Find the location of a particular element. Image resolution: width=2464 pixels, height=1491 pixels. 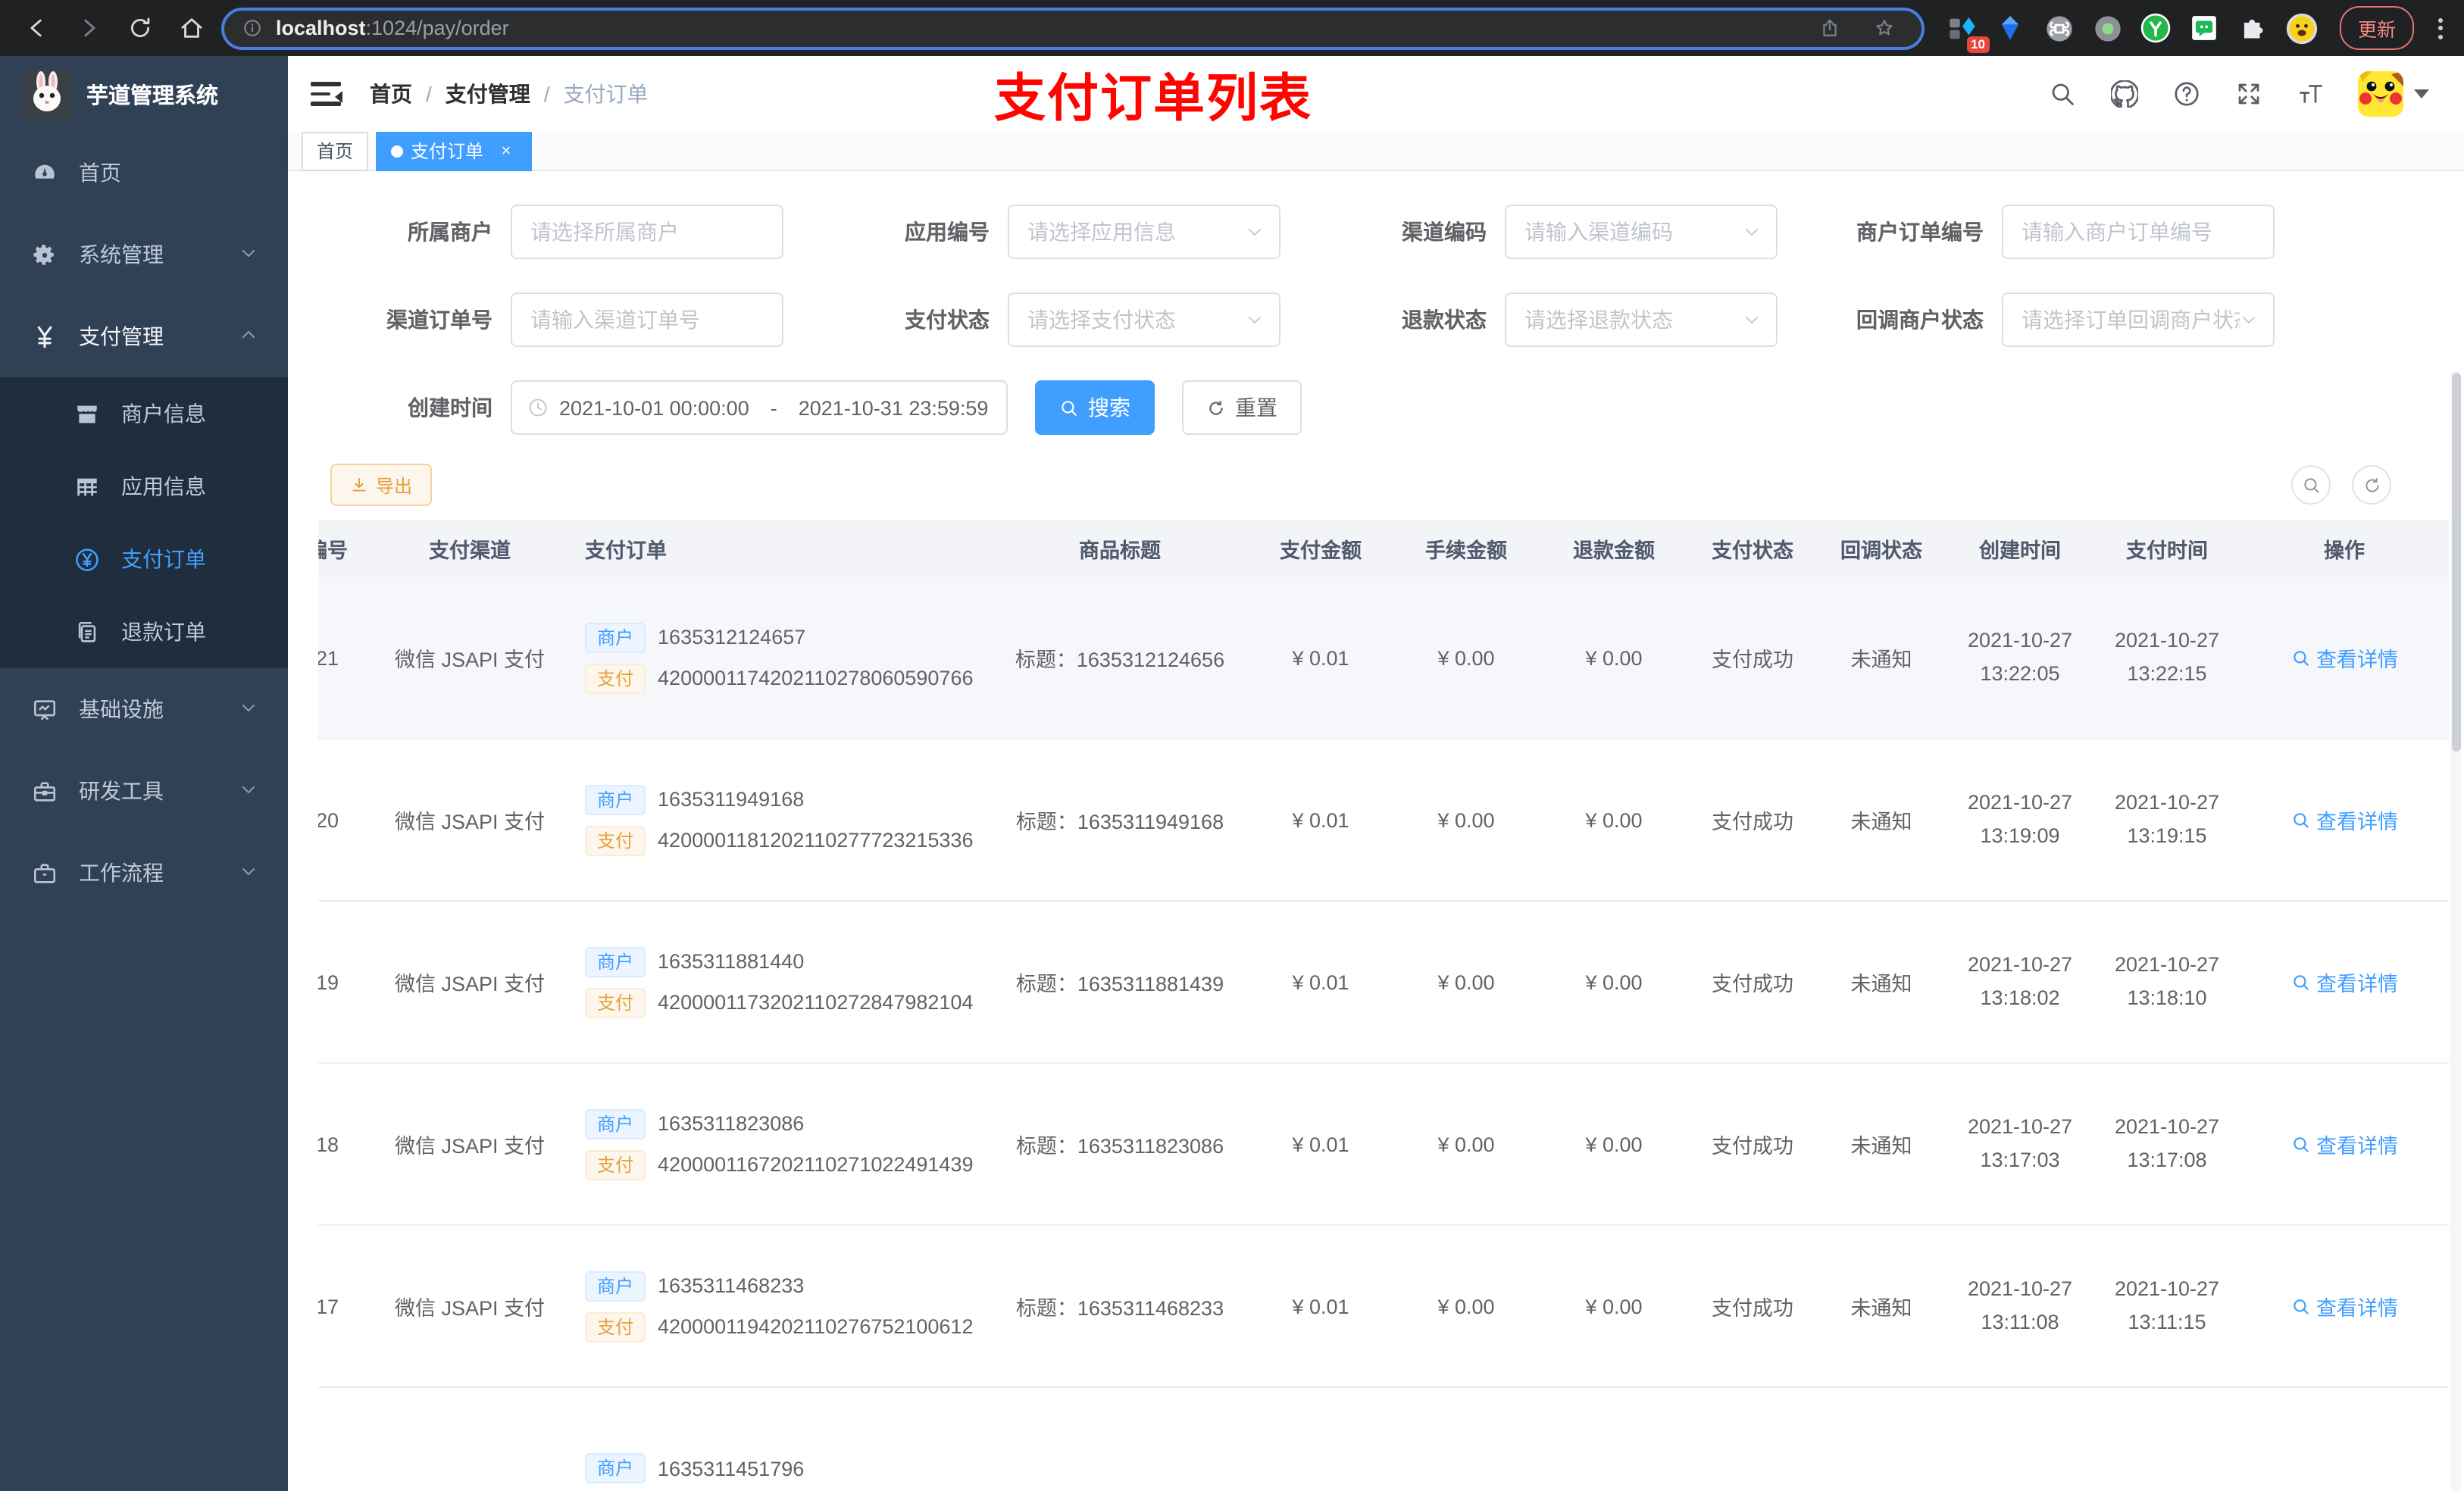

sidebar-item-infra: 基础设施 is located at coordinates (144, 709).